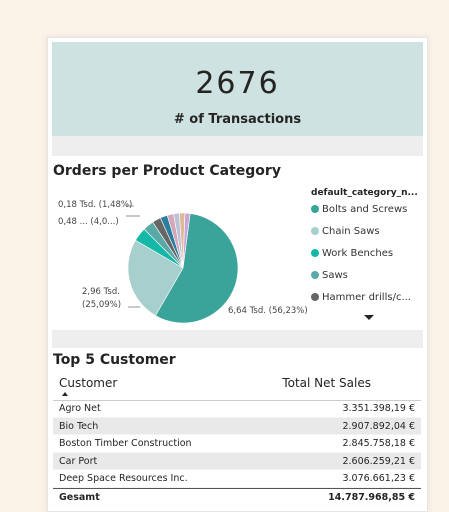 This screenshot has height=512, width=449. I want to click on cell-customer: Agro Net, so click(80, 408).